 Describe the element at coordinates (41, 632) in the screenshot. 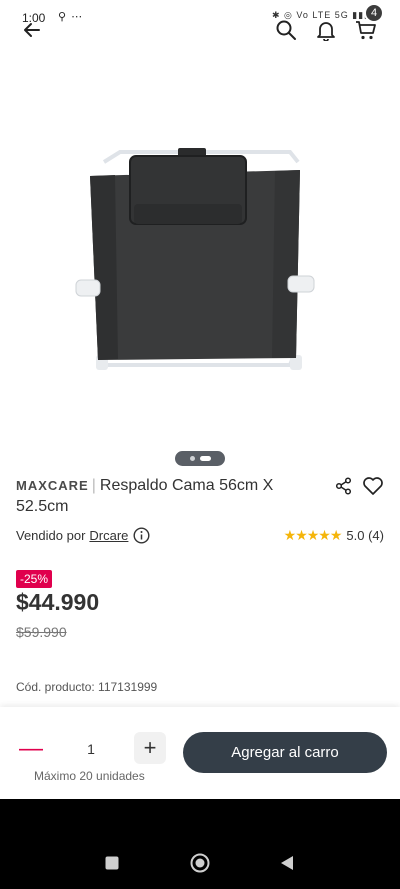

I see `original-price: $59.990` at that location.